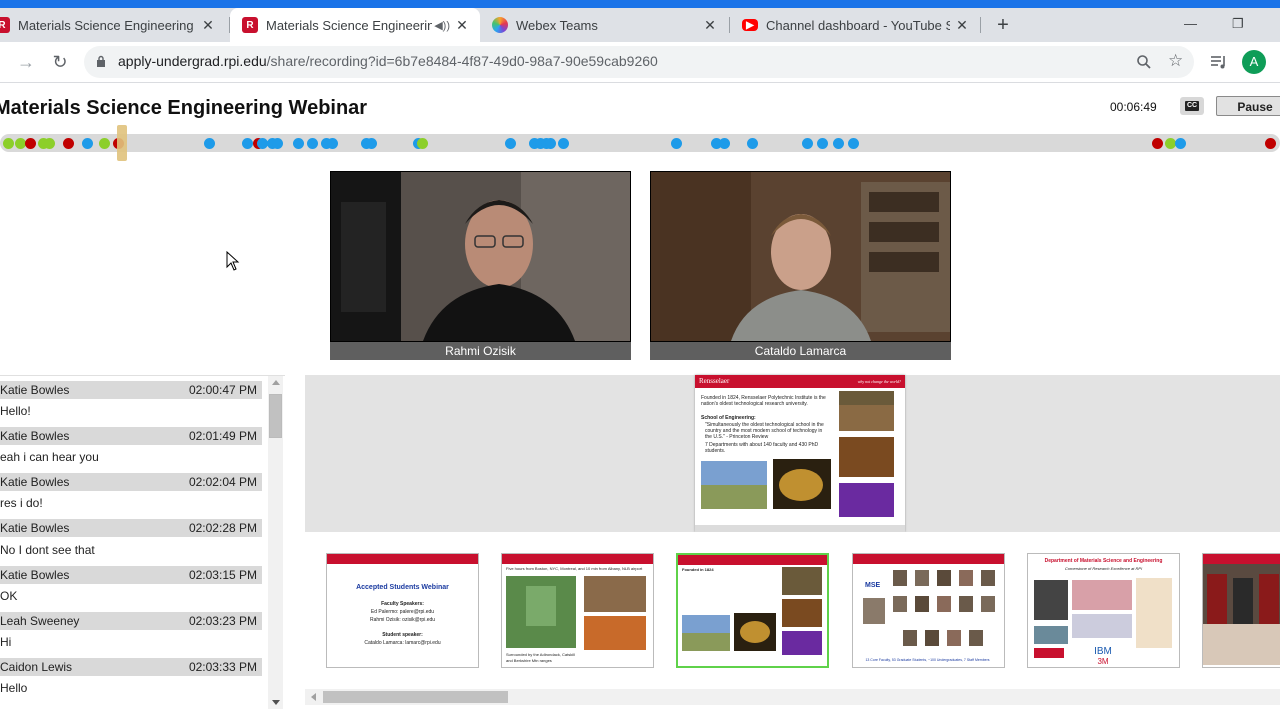  Describe the element at coordinates (800, 256) in the screenshot. I see `video-frame-image` at that location.